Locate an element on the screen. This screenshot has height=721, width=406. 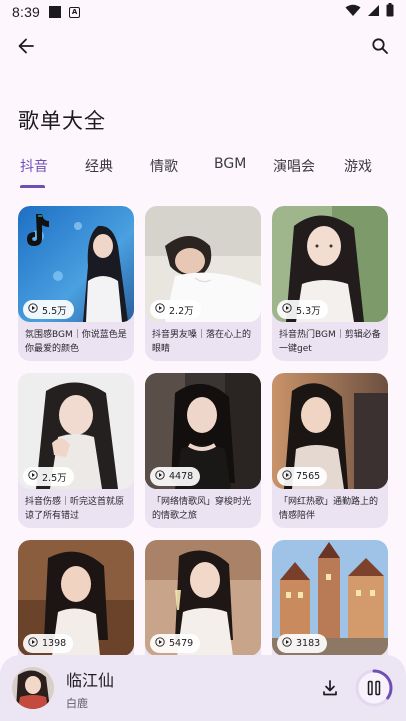
play-count: 7565 is located at coordinates (308, 476).